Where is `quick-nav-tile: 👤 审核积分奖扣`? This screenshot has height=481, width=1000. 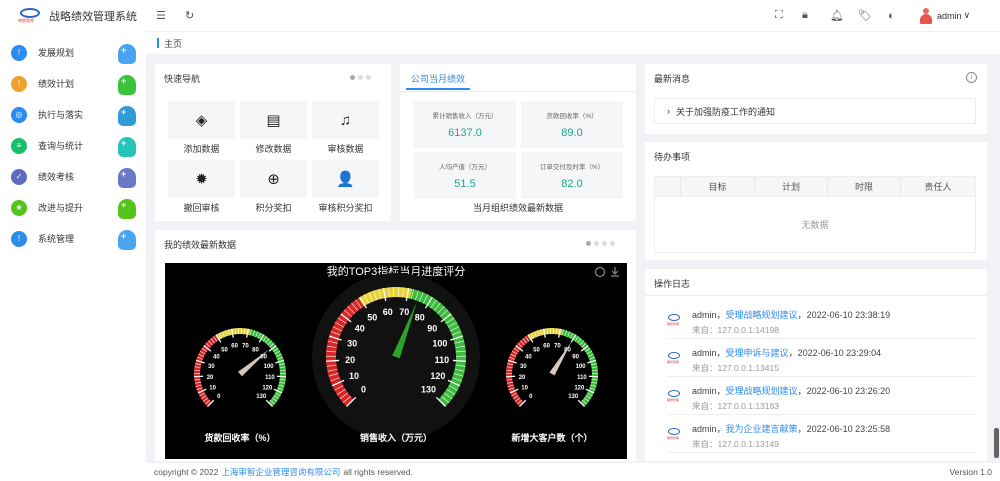 quick-nav-tile: 👤 审核积分奖扣 is located at coordinates (345, 186).